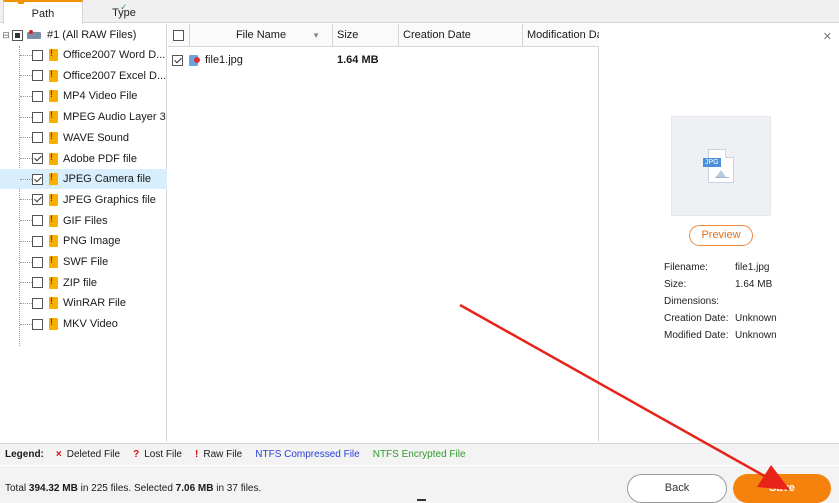  What do you see at coordinates (686, 267) in the screenshot?
I see `info-key: Filename:` at bounding box center [686, 267].